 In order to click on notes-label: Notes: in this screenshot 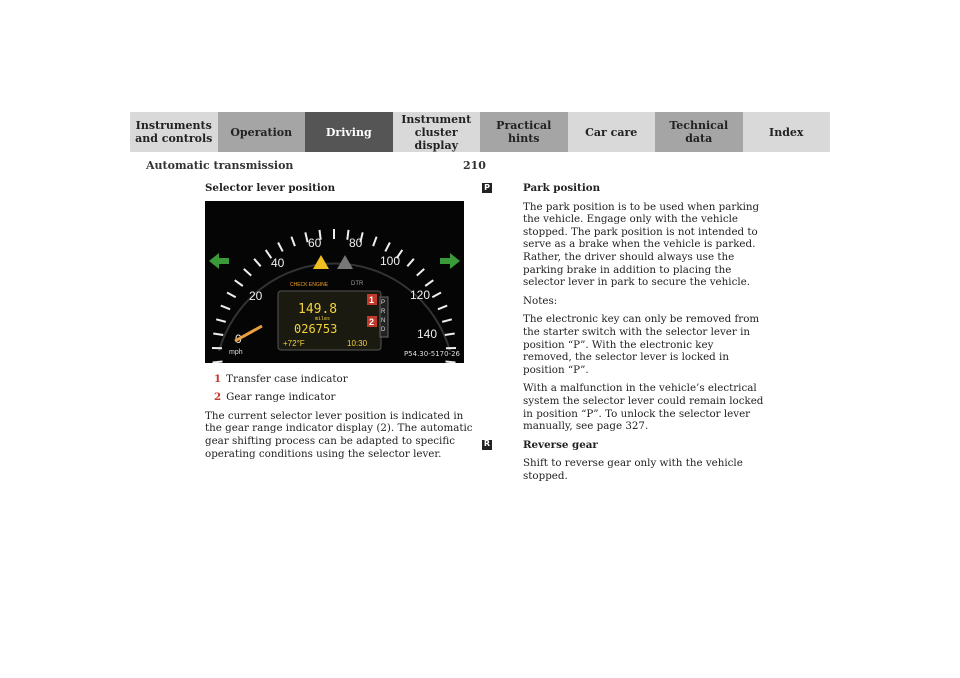, I will do `click(540, 300)`.